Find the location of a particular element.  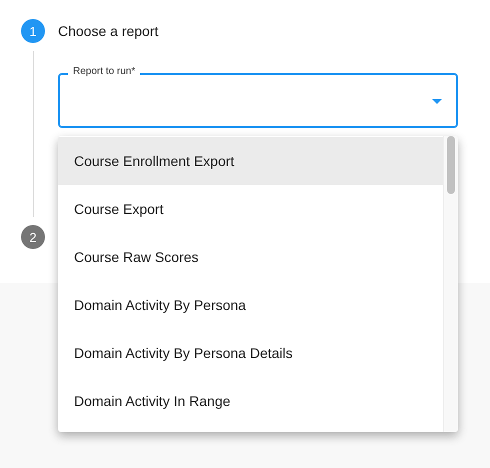

menu-option: Course Enrollment Export is located at coordinates (250, 161).